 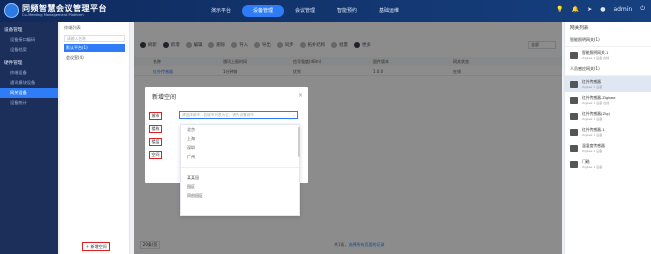 I want to click on bell-icon: 🔔, so click(x=575, y=9).